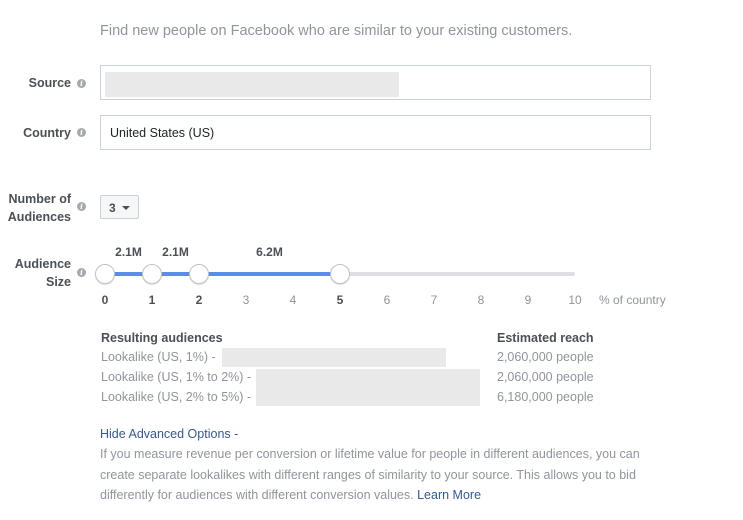 The height and width of the screenshot is (520, 743). Describe the element at coordinates (222, 274) in the screenshot. I see `slider-track-fill` at that location.